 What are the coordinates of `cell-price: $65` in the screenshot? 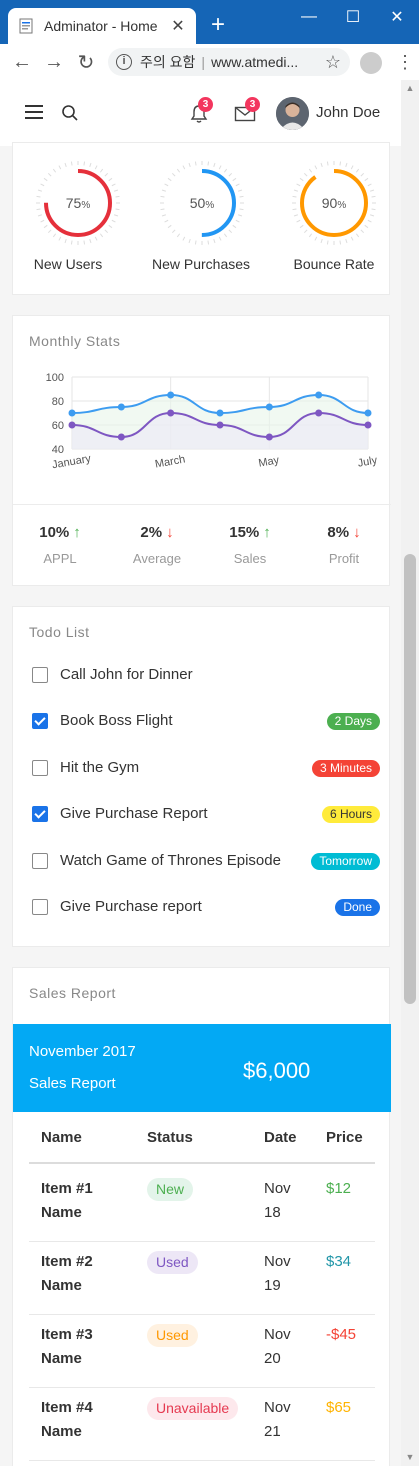 It's located at (339, 1407).